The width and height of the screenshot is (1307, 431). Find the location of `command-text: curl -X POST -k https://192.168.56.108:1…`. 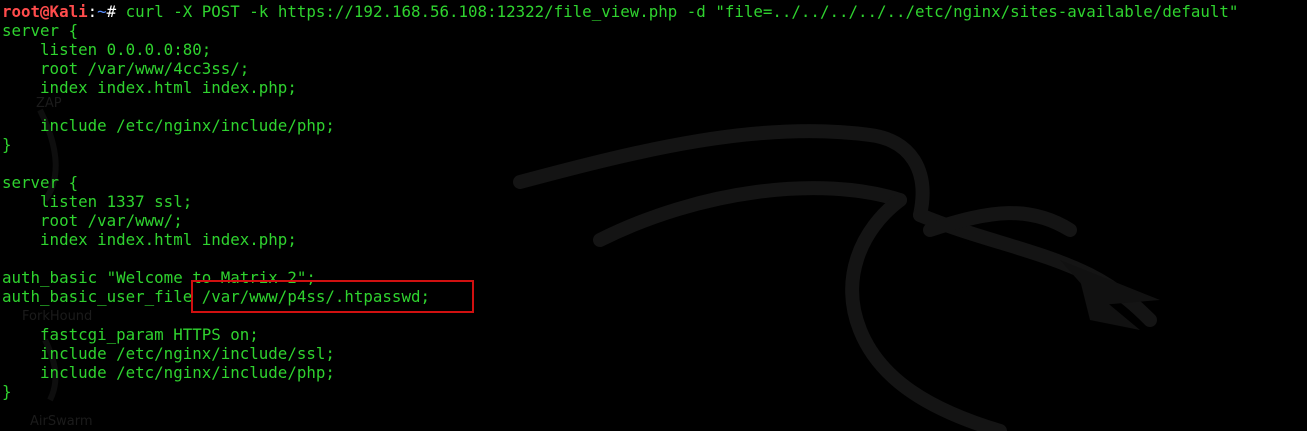

command-text: curl -X POST -k https://192.168.56.108:1… is located at coordinates (682, 11).